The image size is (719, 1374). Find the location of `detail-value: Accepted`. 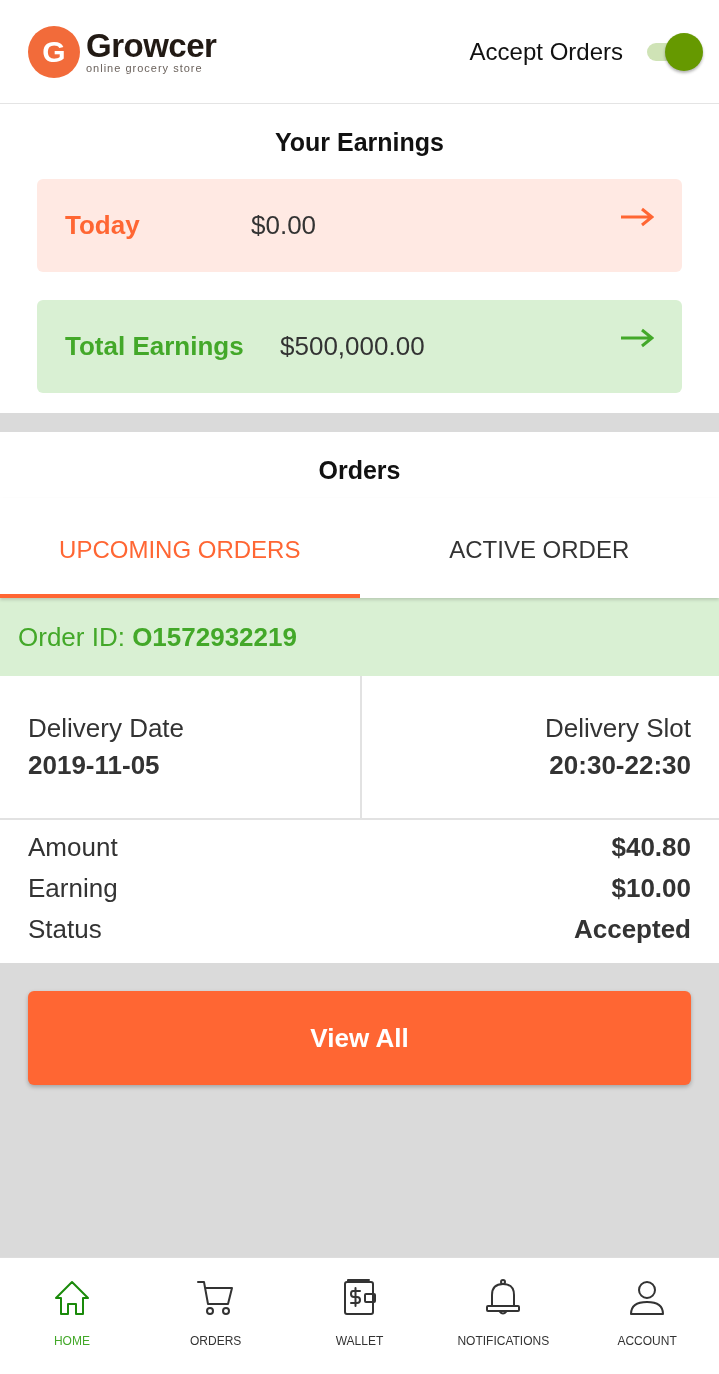

detail-value: Accepted is located at coordinates (632, 929).